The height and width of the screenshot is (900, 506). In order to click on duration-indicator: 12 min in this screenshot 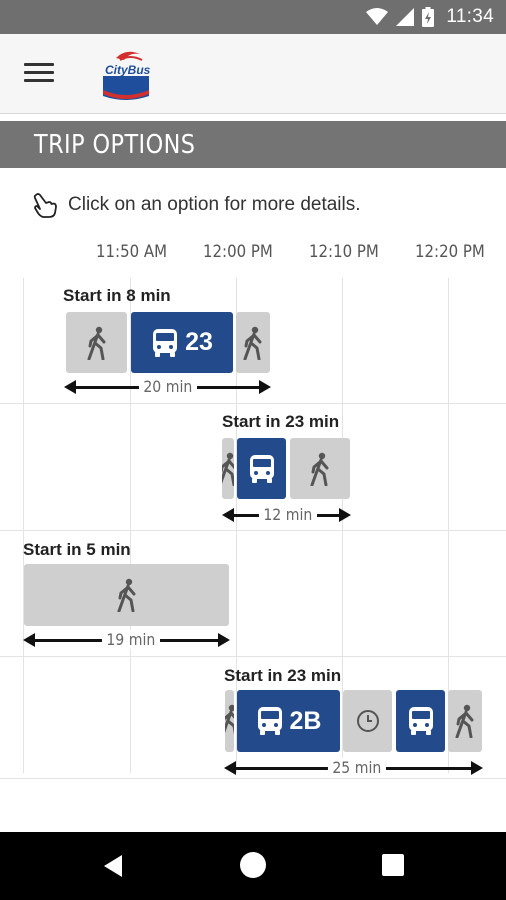, I will do `click(286, 515)`.